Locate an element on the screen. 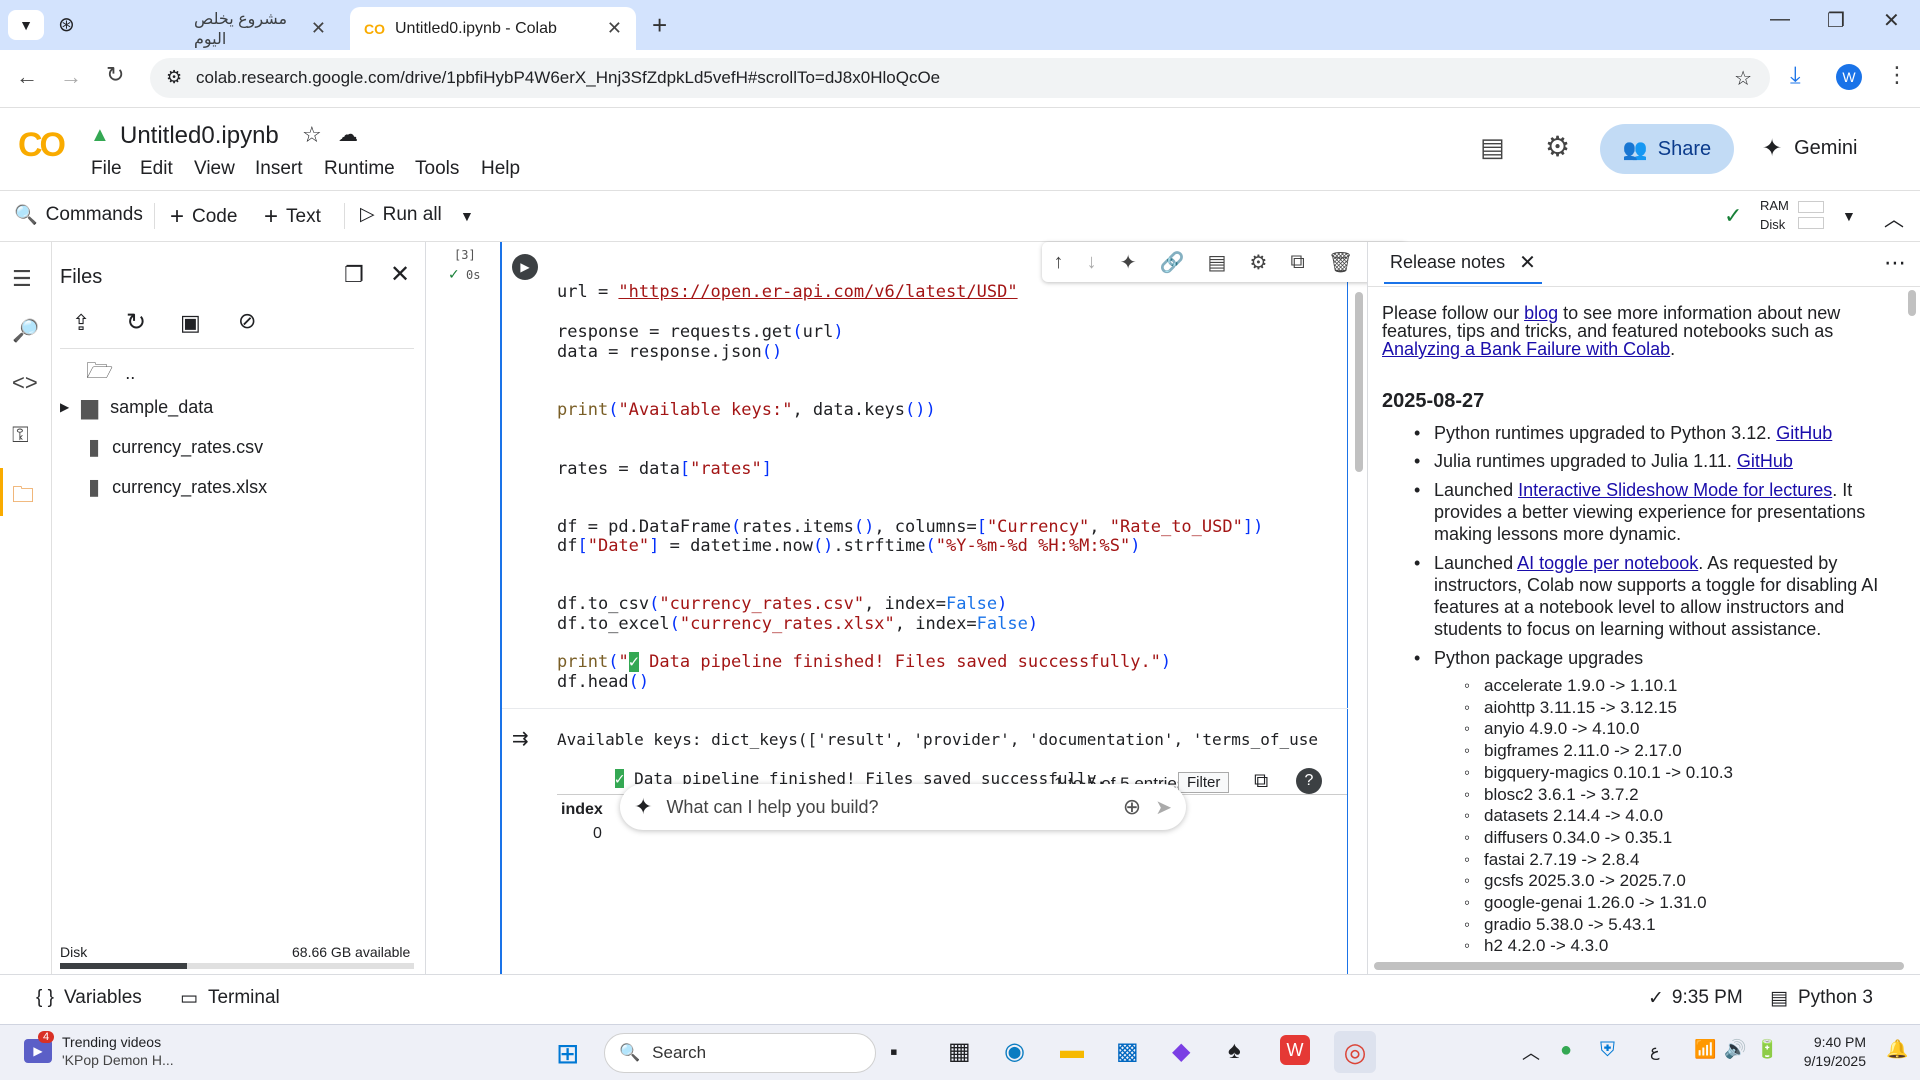 This screenshot has height=1080, width=1920. gemini-button: ✦ Gemini is located at coordinates (1809, 148).